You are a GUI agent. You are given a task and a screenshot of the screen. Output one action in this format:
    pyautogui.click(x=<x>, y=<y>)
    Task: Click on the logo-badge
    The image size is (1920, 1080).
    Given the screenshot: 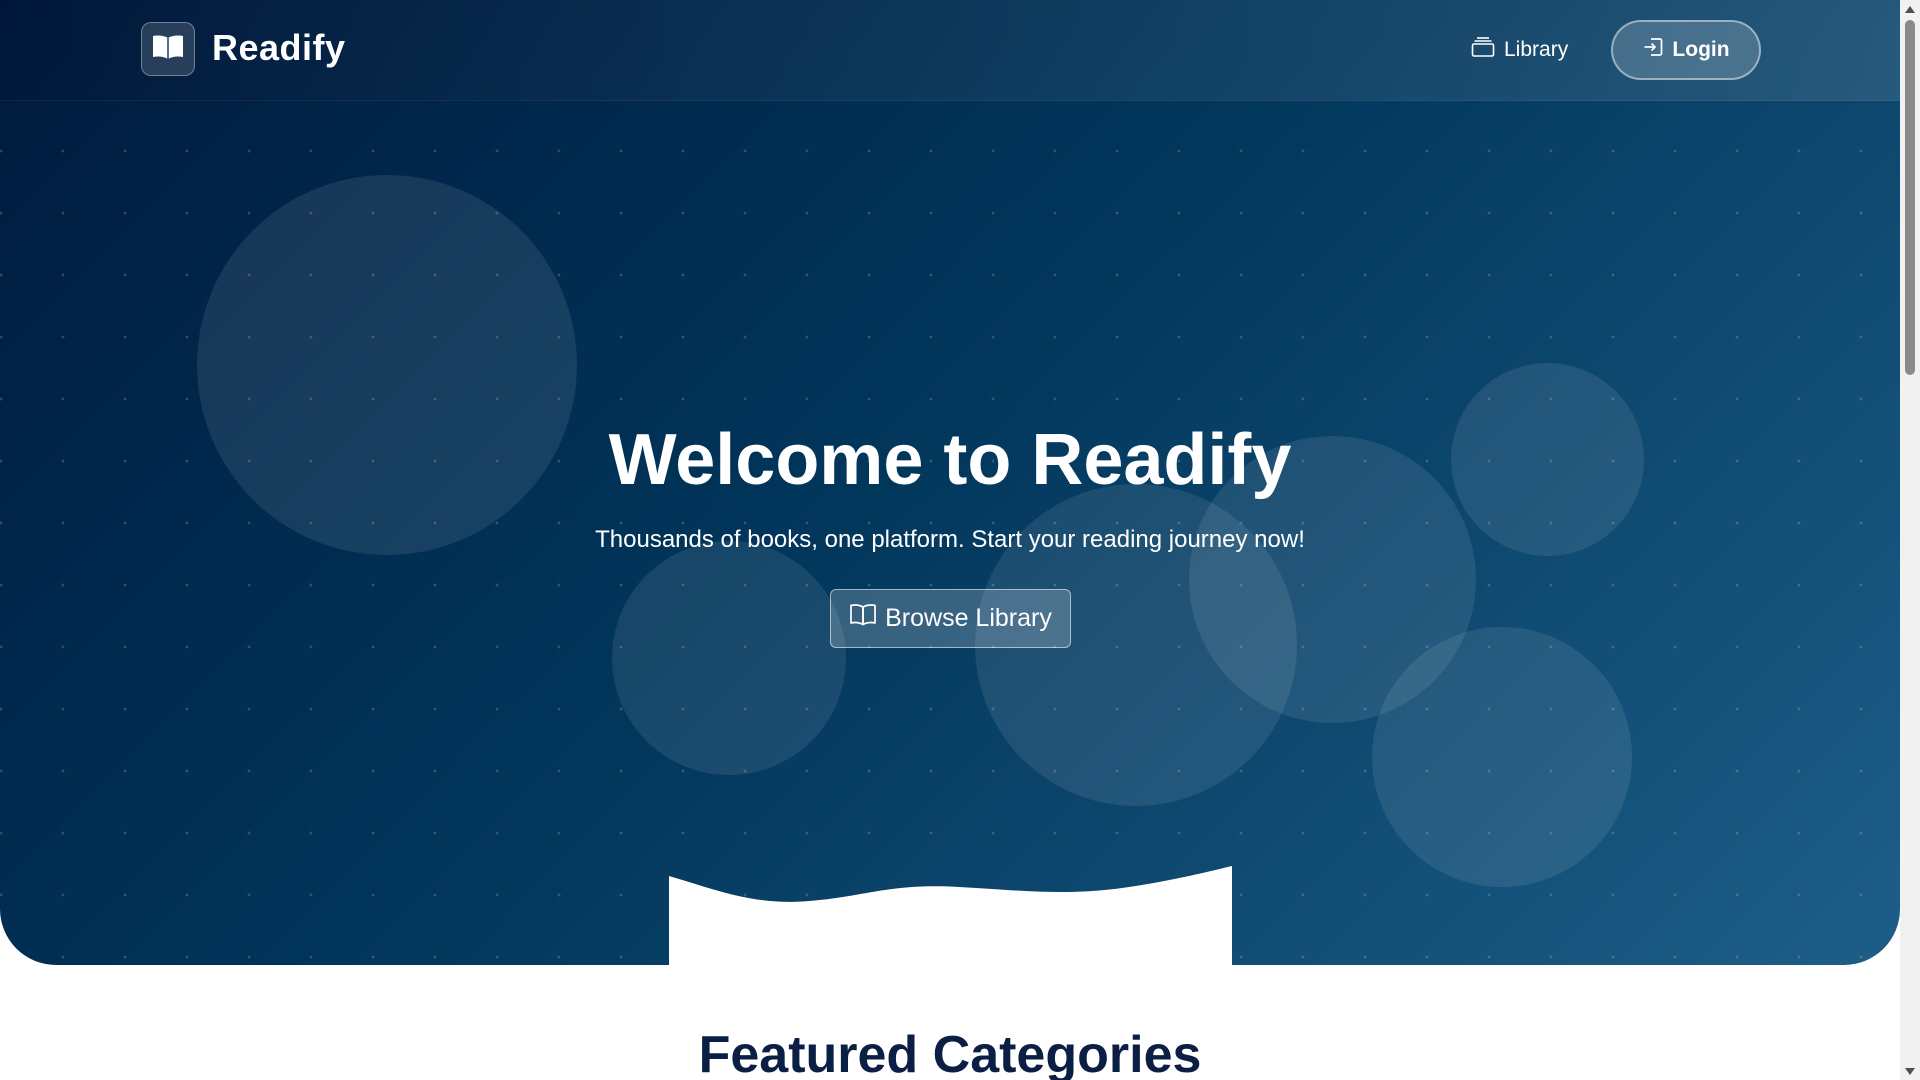 What is the action you would take?
    pyautogui.click(x=168, y=49)
    